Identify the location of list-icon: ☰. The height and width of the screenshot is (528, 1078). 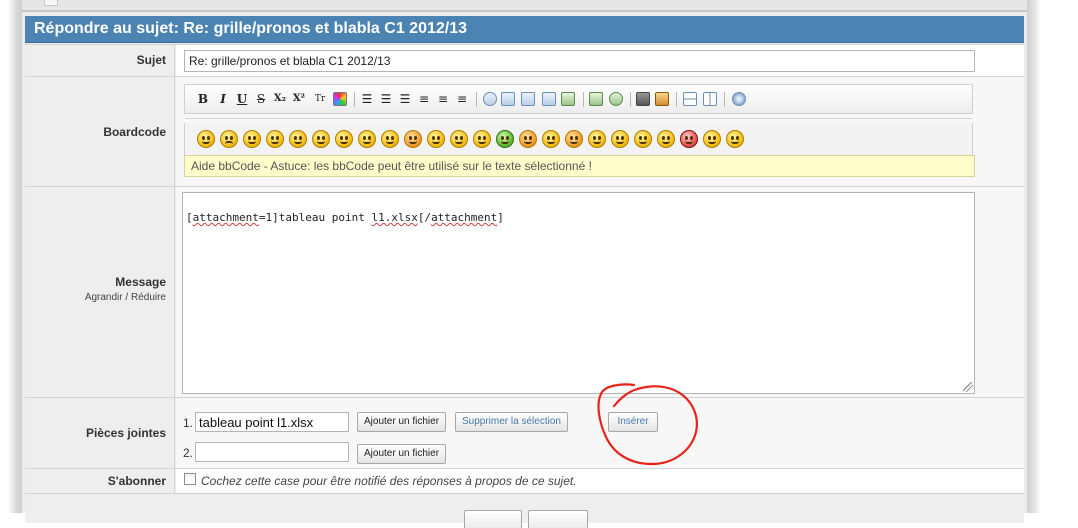
(405, 99).